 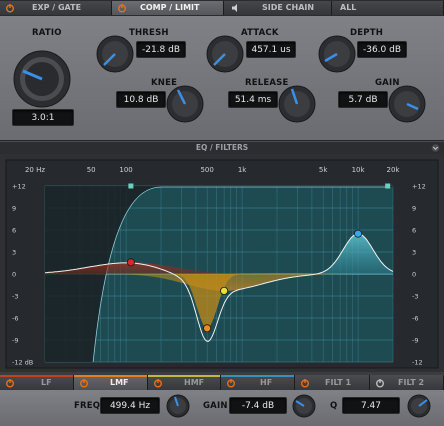 What do you see at coordinates (415, 319) in the screenshot?
I see `db-tick-label-right: -6` at bounding box center [415, 319].